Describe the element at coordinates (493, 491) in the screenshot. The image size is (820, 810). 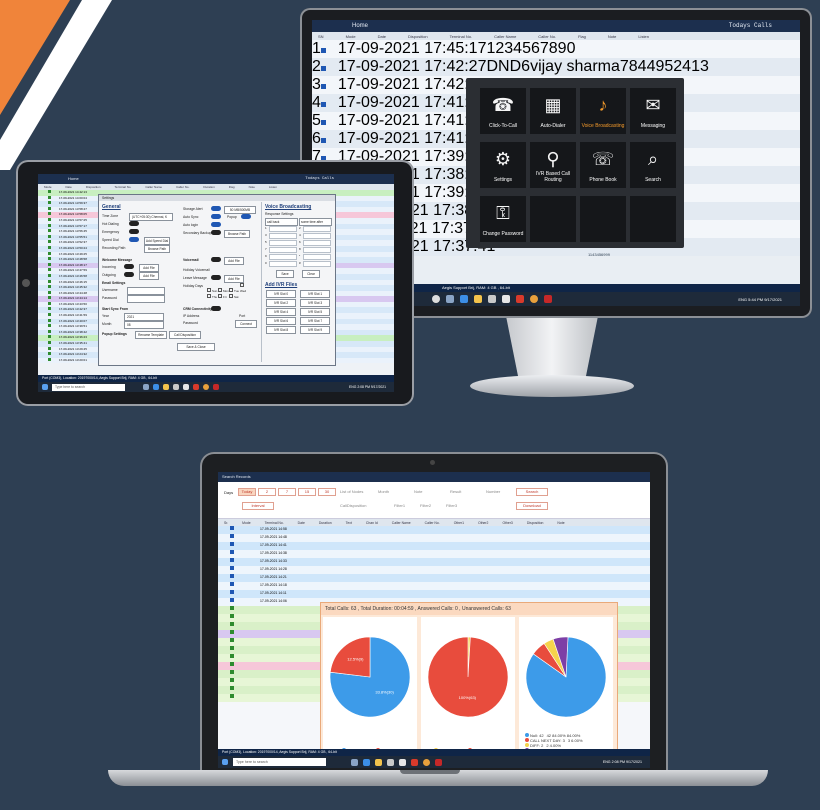
I see `filter-field-number: Number` at that location.